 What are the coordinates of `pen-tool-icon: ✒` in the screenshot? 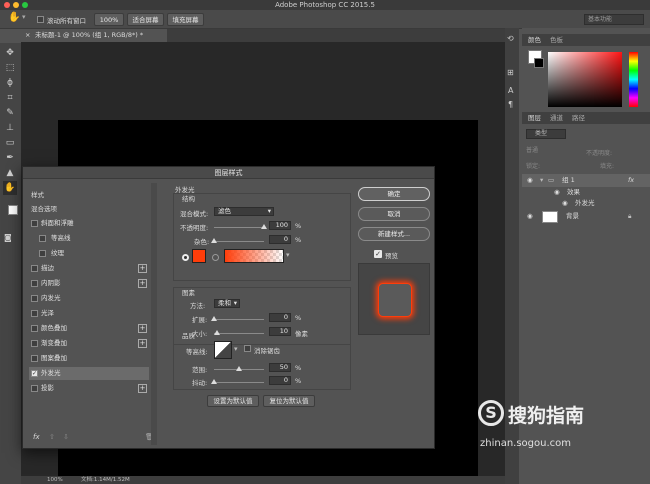 It's located at (10, 158).